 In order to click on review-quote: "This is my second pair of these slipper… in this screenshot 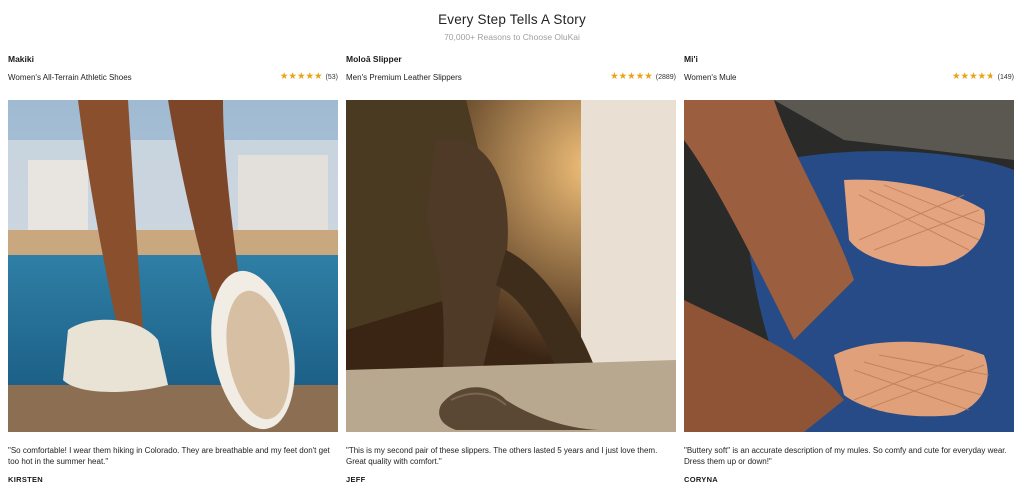, I will do `click(502, 456)`.